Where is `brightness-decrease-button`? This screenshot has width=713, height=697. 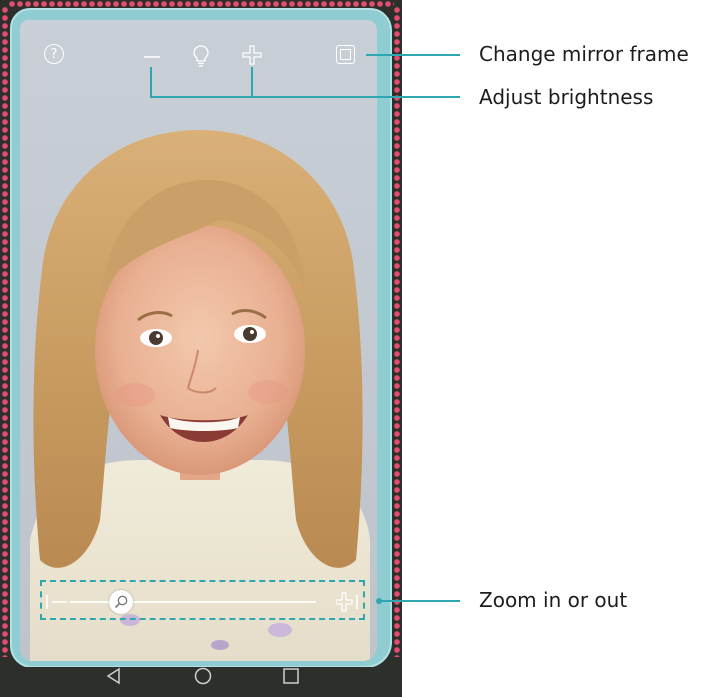
brightness-decrease-button is located at coordinates (152, 56).